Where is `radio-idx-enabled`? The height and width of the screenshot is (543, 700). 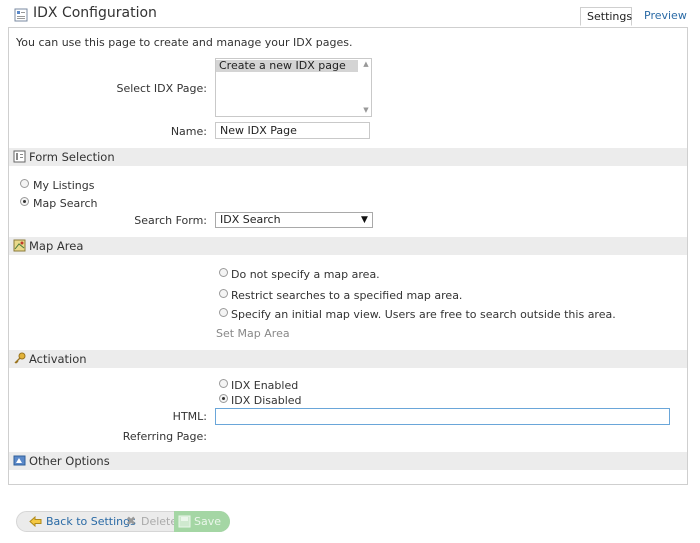
radio-idx-enabled is located at coordinates (223, 383).